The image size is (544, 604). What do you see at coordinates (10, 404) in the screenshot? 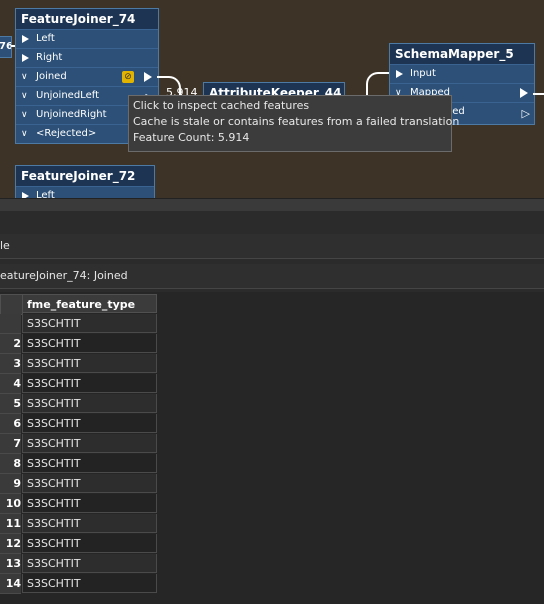
I see `row-number: 5` at bounding box center [10, 404].